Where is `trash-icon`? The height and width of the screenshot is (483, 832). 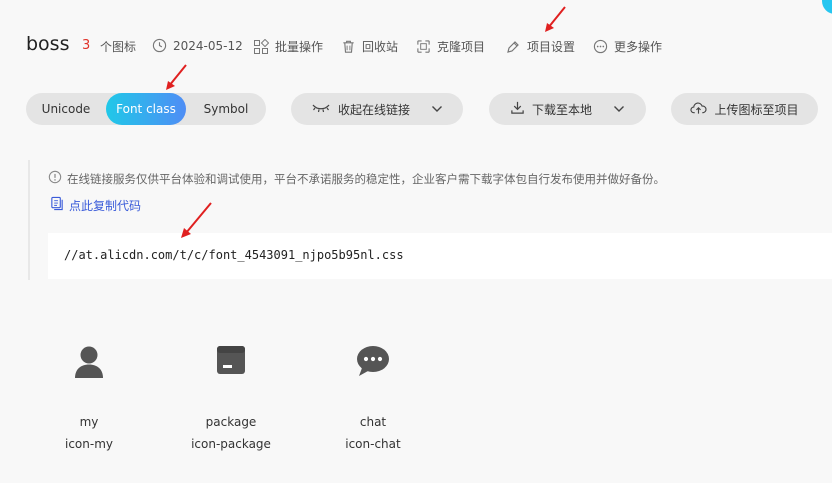
trash-icon is located at coordinates (348, 46).